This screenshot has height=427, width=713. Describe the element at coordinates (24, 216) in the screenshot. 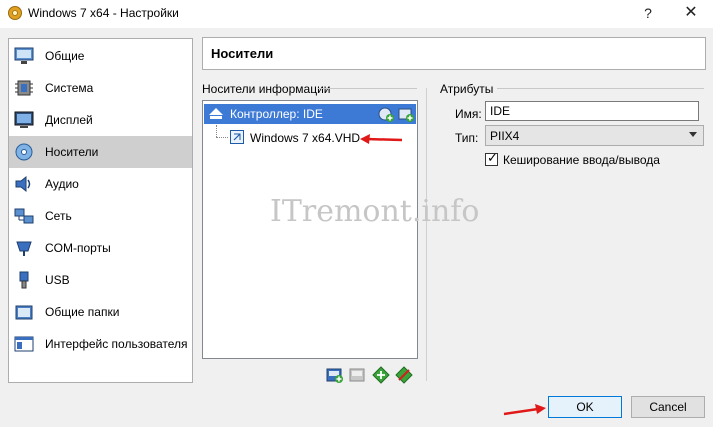

I see `network-icon` at that location.